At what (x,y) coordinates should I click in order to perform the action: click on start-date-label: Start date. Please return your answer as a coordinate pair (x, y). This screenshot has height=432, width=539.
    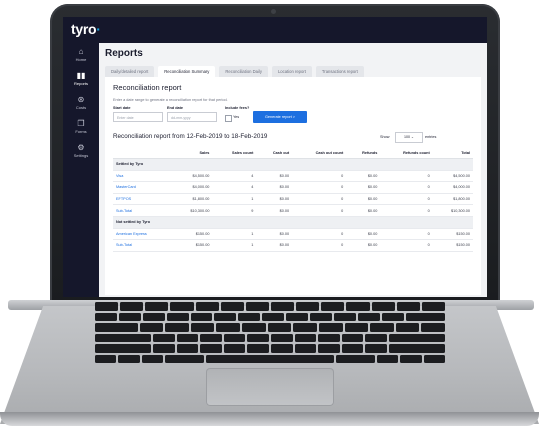
    Looking at the image, I should click on (122, 108).